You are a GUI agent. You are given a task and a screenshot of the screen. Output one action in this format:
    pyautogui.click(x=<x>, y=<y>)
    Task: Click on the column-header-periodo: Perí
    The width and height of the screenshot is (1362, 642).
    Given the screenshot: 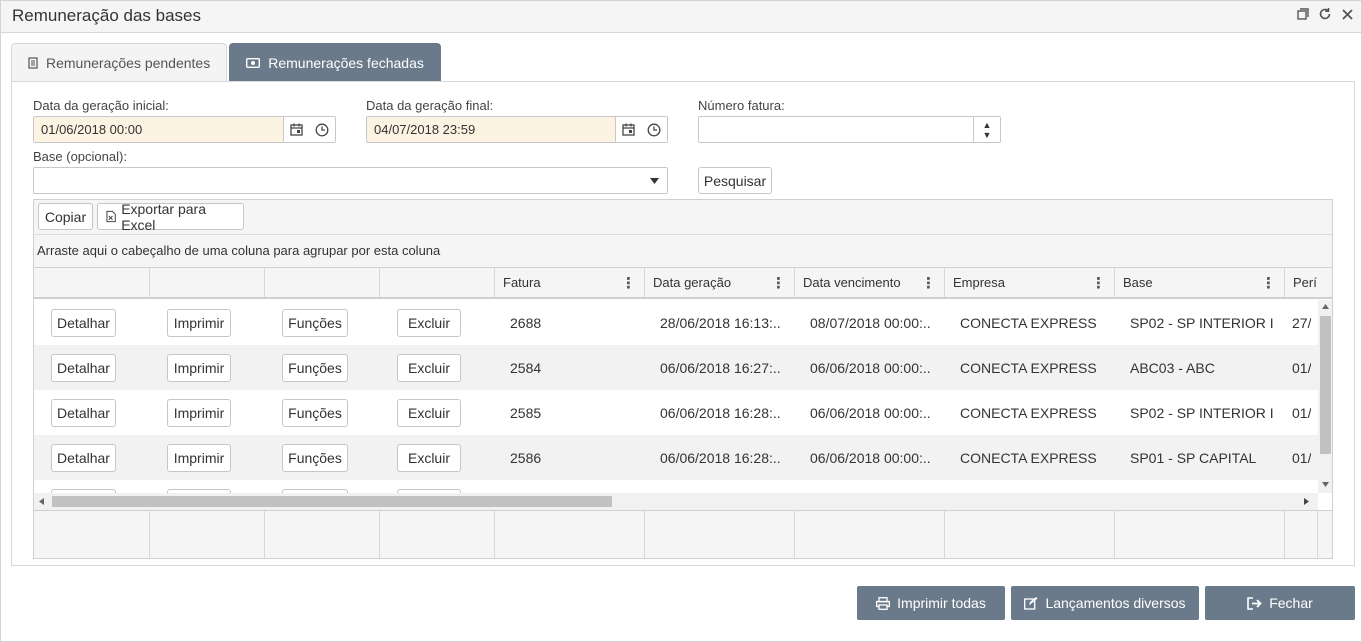 What is the action you would take?
    pyautogui.click(x=1308, y=282)
    